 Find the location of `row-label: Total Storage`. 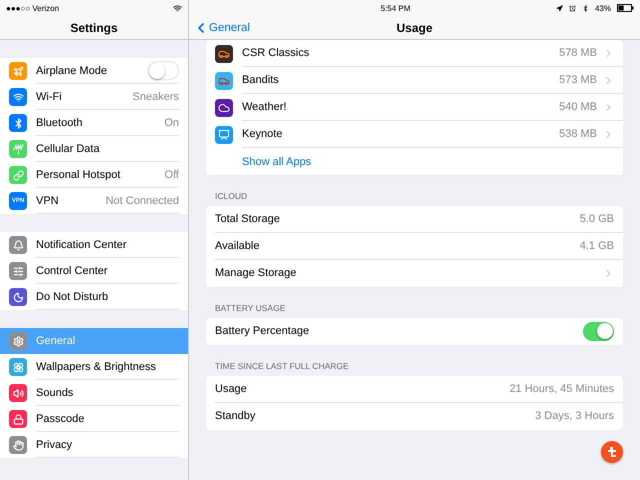

row-label: Total Storage is located at coordinates (247, 219).